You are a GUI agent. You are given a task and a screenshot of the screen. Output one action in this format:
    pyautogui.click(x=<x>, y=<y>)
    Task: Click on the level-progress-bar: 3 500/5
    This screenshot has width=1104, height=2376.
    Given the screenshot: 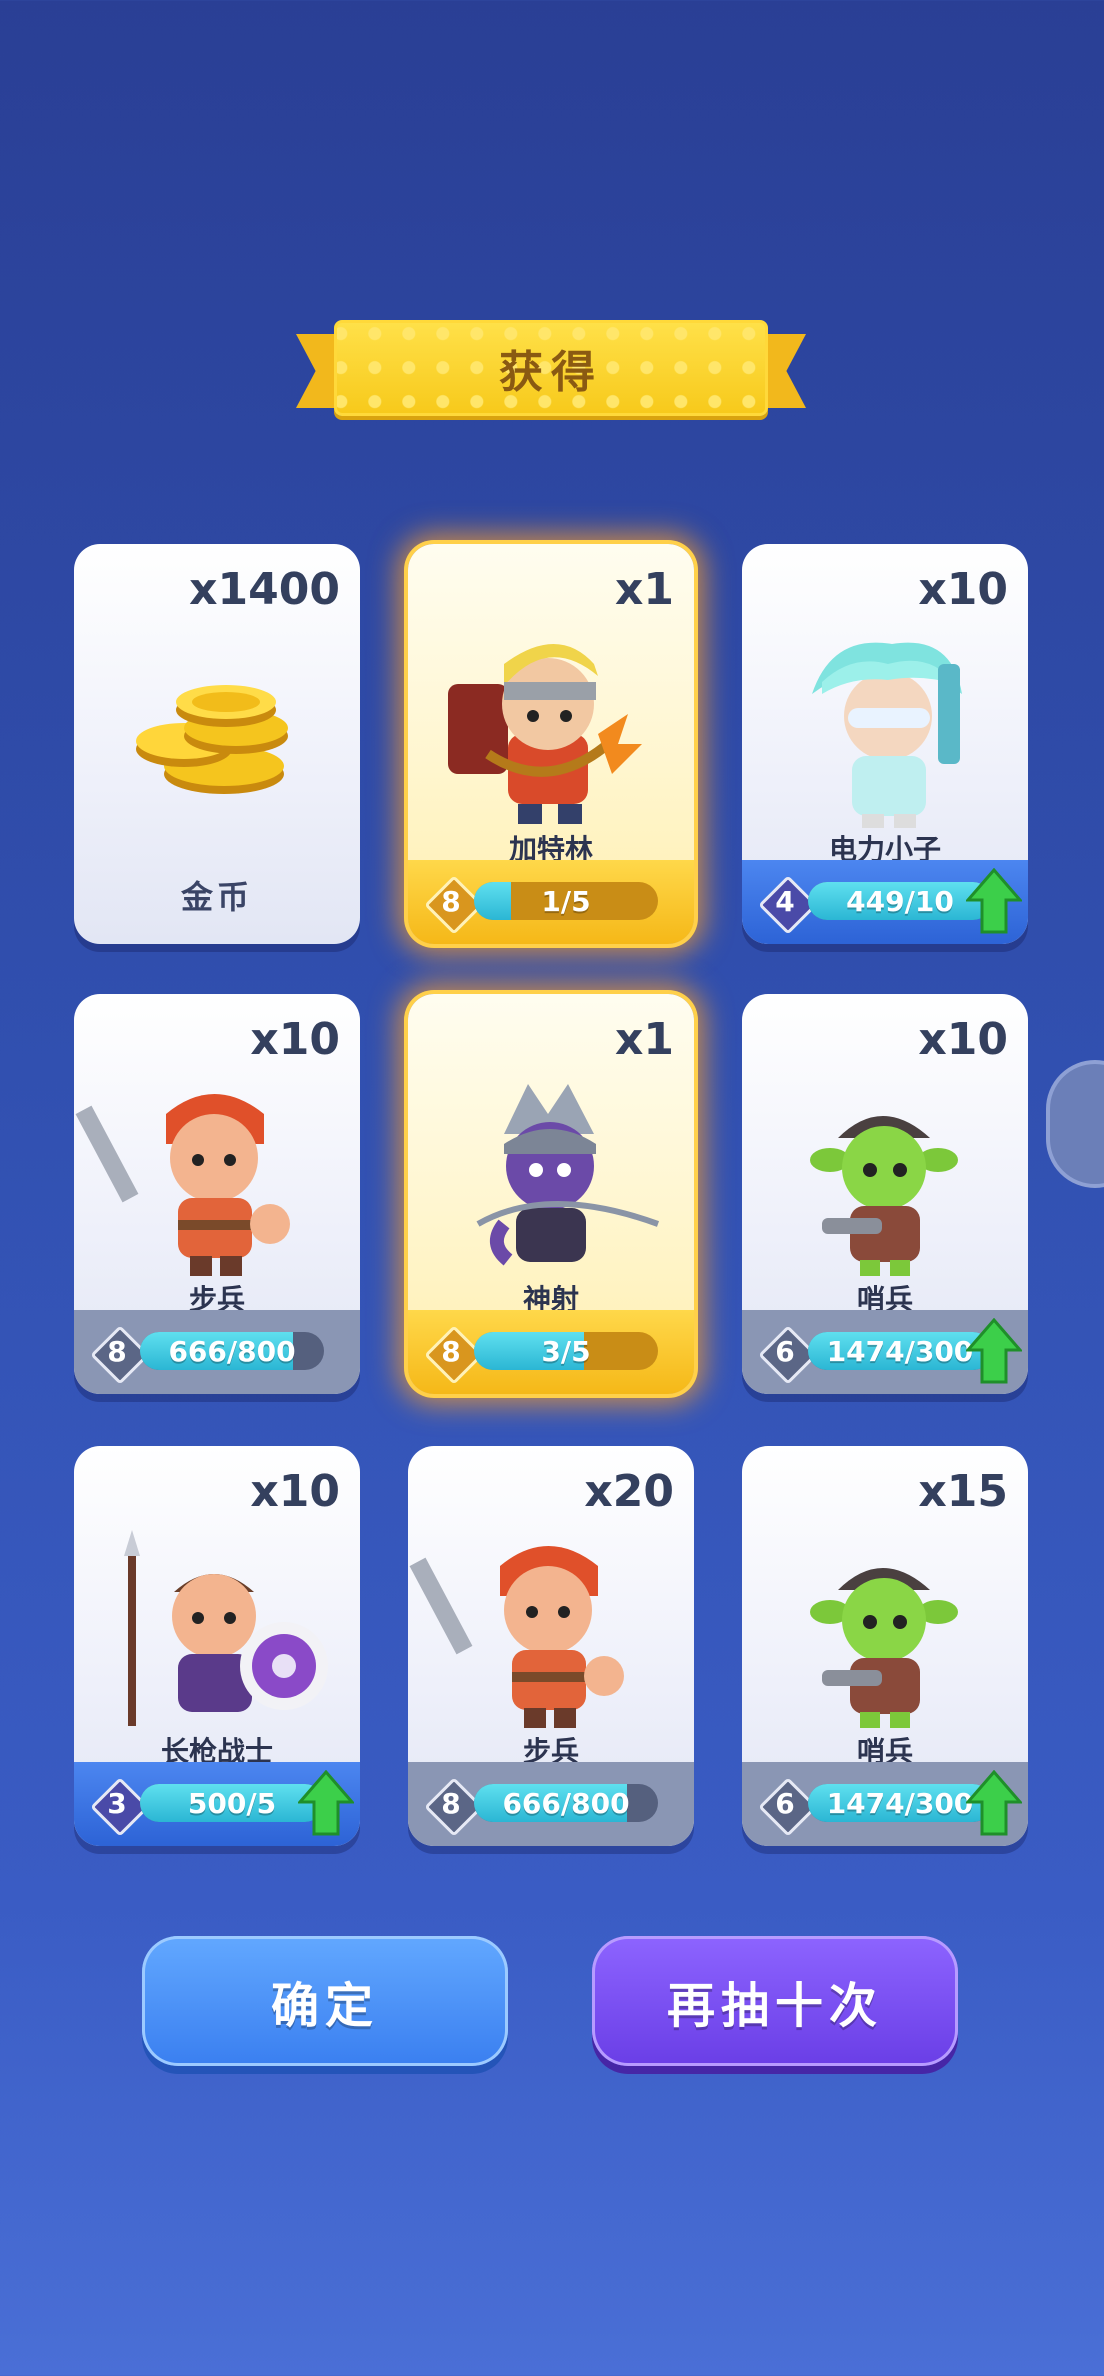 What is the action you would take?
    pyautogui.click(x=217, y=1804)
    